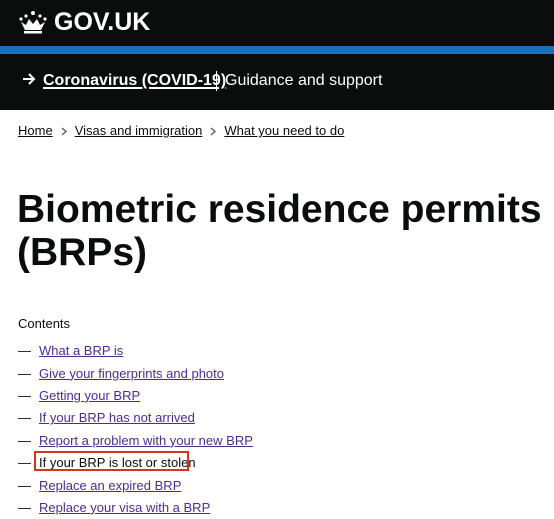 Image resolution: width=554 pixels, height=519 pixels. I want to click on contents-link-what-a-brp-is: What a BRP is, so click(81, 351).